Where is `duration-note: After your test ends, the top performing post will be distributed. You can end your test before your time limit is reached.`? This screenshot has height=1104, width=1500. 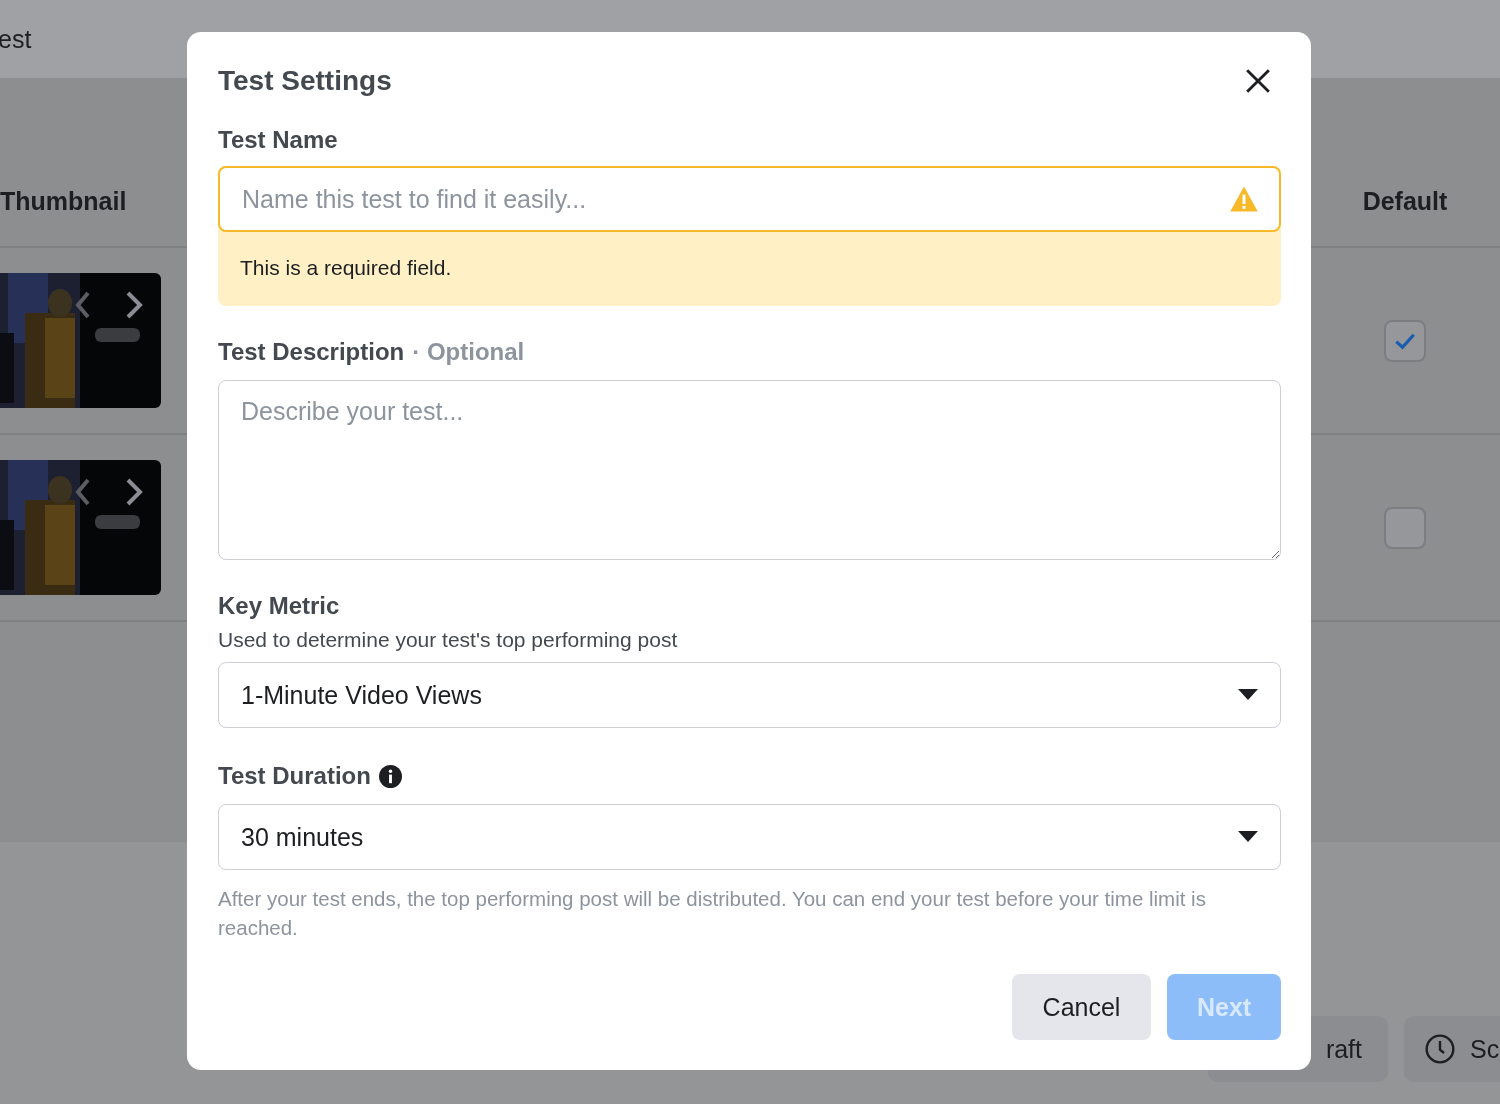 duration-note: After your test ends, the top performing post will be distributed. You can end your test before your time limit is reached. is located at coordinates (712, 913).